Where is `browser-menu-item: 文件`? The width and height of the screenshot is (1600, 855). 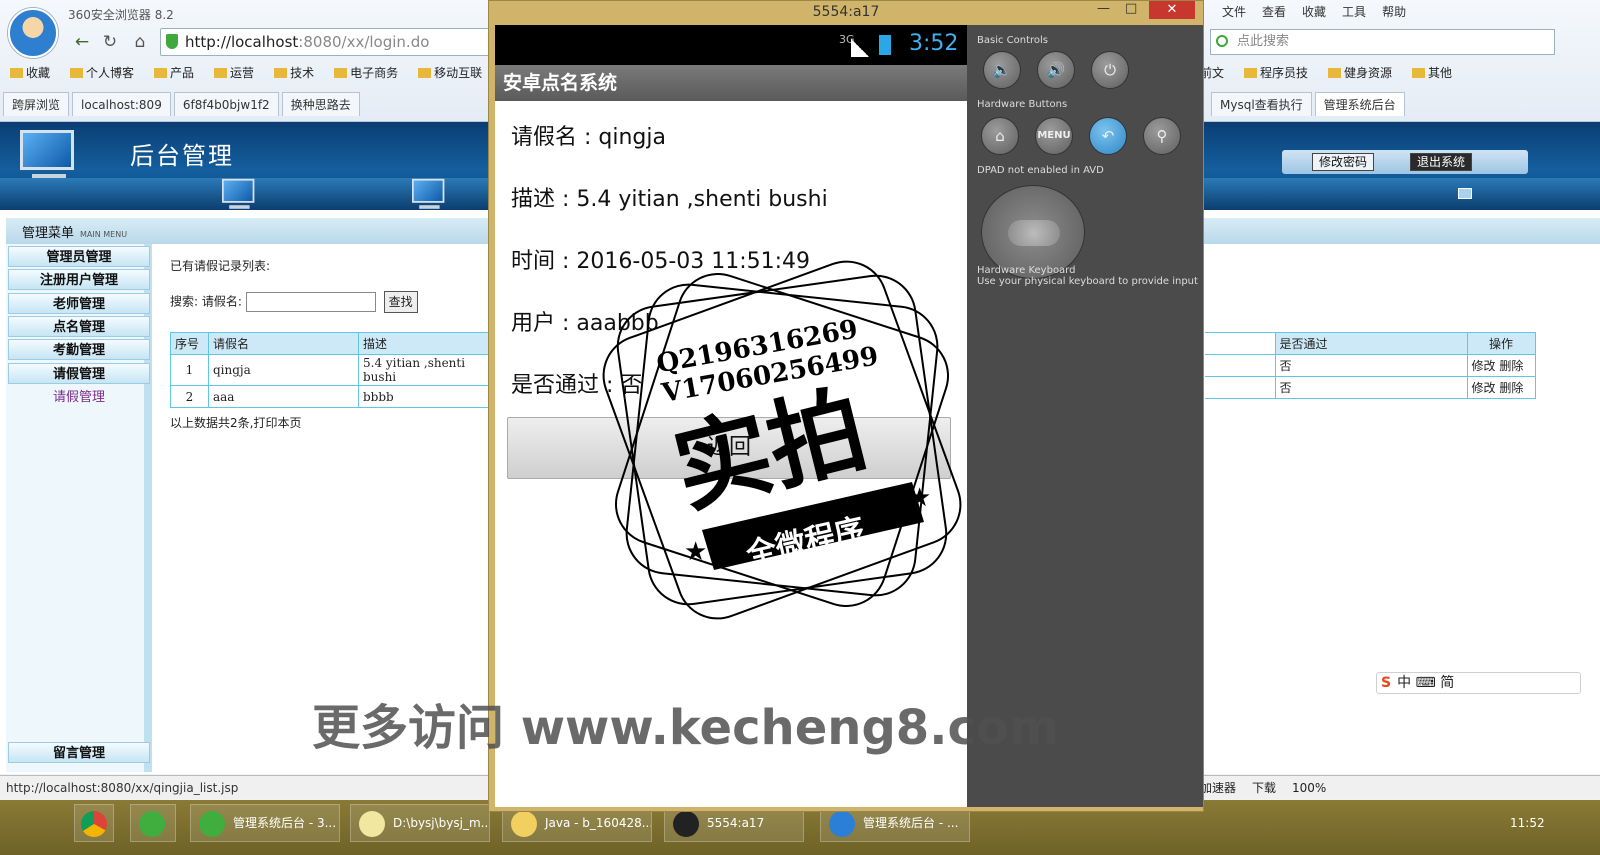
browser-menu-item: 文件 is located at coordinates (1234, 12).